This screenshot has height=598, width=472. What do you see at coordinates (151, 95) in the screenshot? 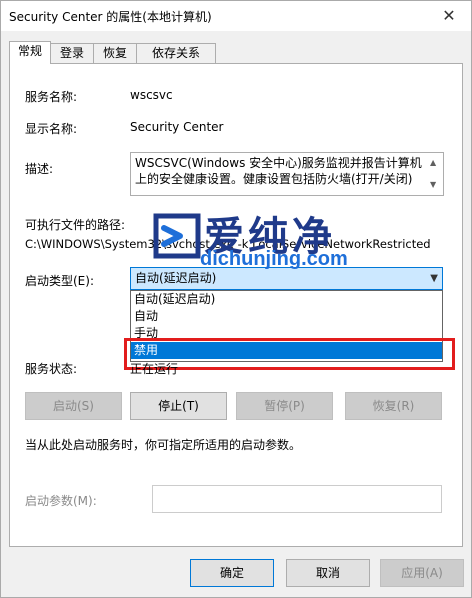
I see `service-name-value: wscsvc` at bounding box center [151, 95].